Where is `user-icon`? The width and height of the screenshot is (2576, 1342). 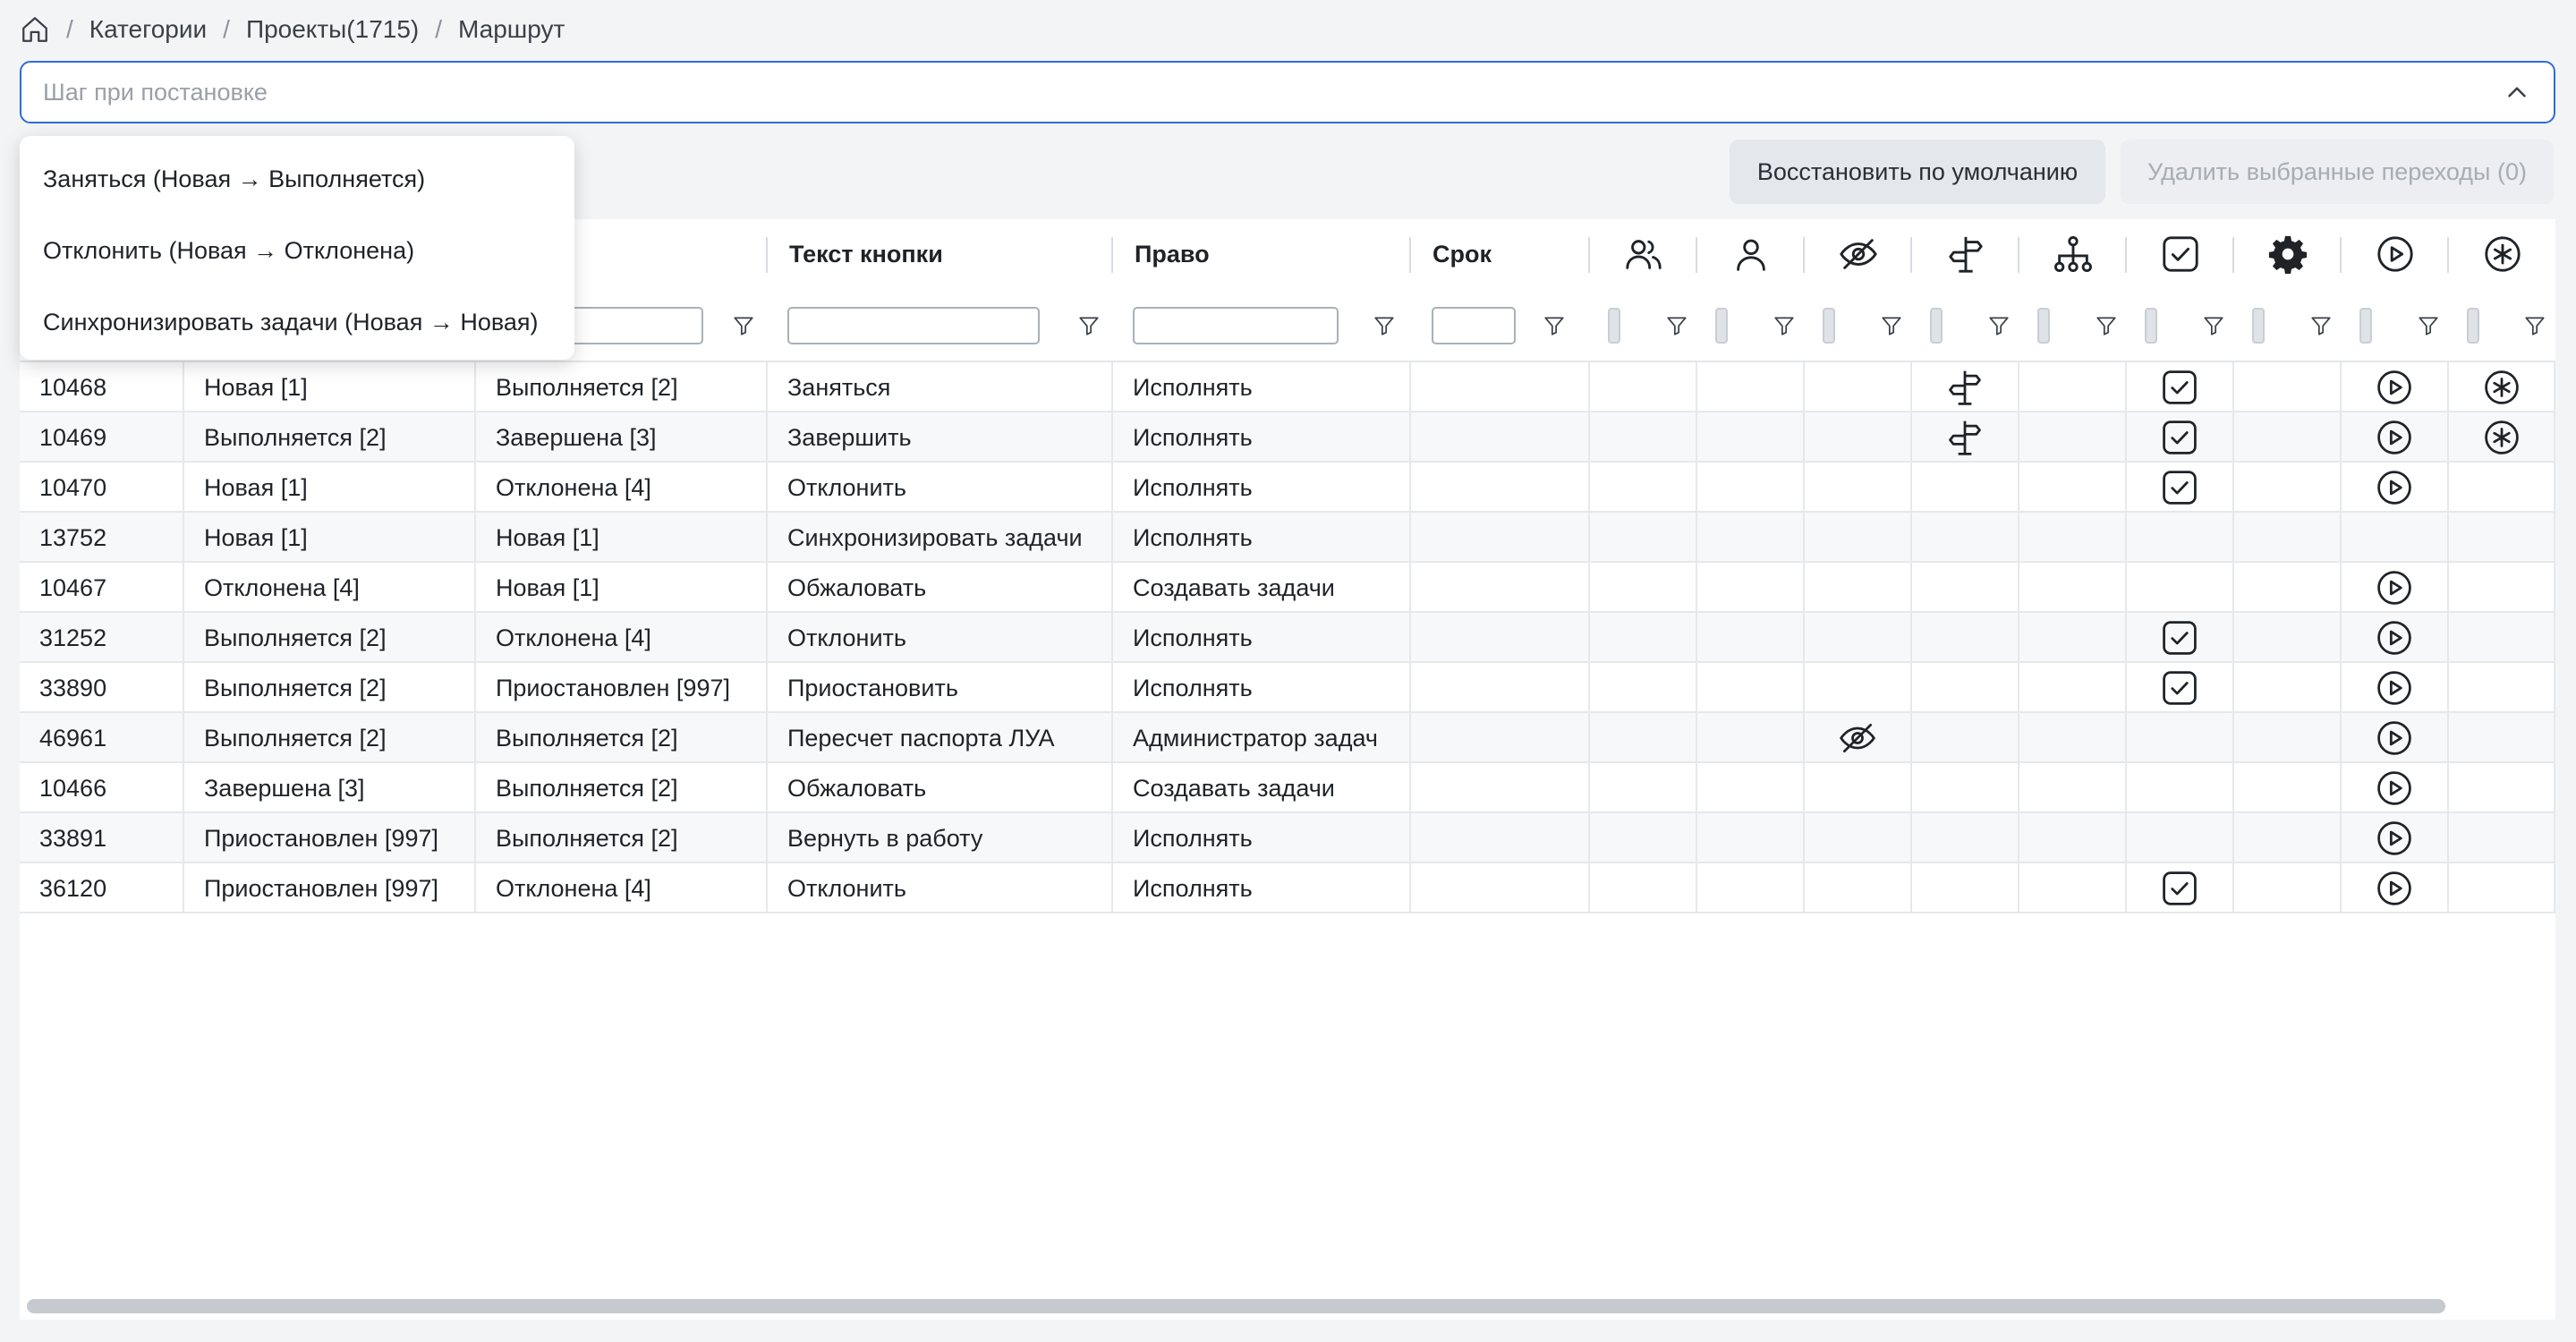
user-icon is located at coordinates (1751, 254).